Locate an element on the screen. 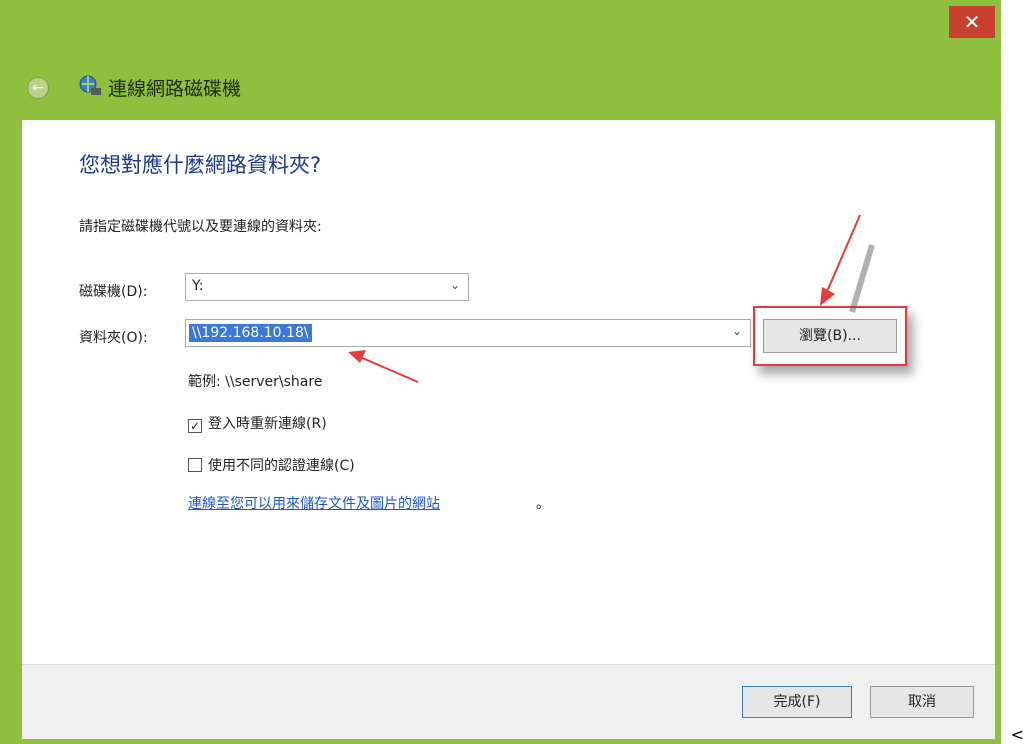  folder-input-value: \\192.168.10.18\ is located at coordinates (250, 333).